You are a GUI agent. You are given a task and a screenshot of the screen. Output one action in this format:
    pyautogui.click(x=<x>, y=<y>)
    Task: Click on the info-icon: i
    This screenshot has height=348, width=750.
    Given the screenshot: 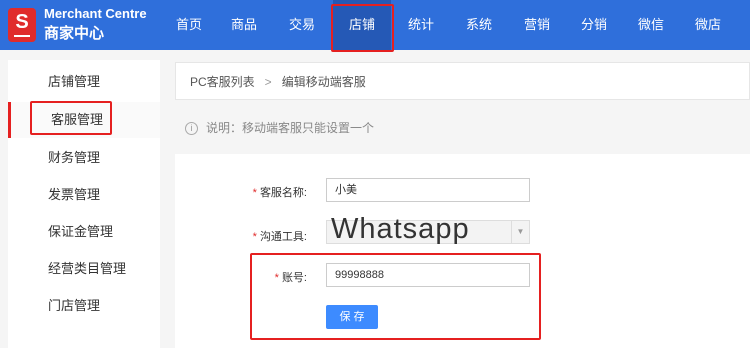 What is the action you would take?
    pyautogui.click(x=191, y=129)
    